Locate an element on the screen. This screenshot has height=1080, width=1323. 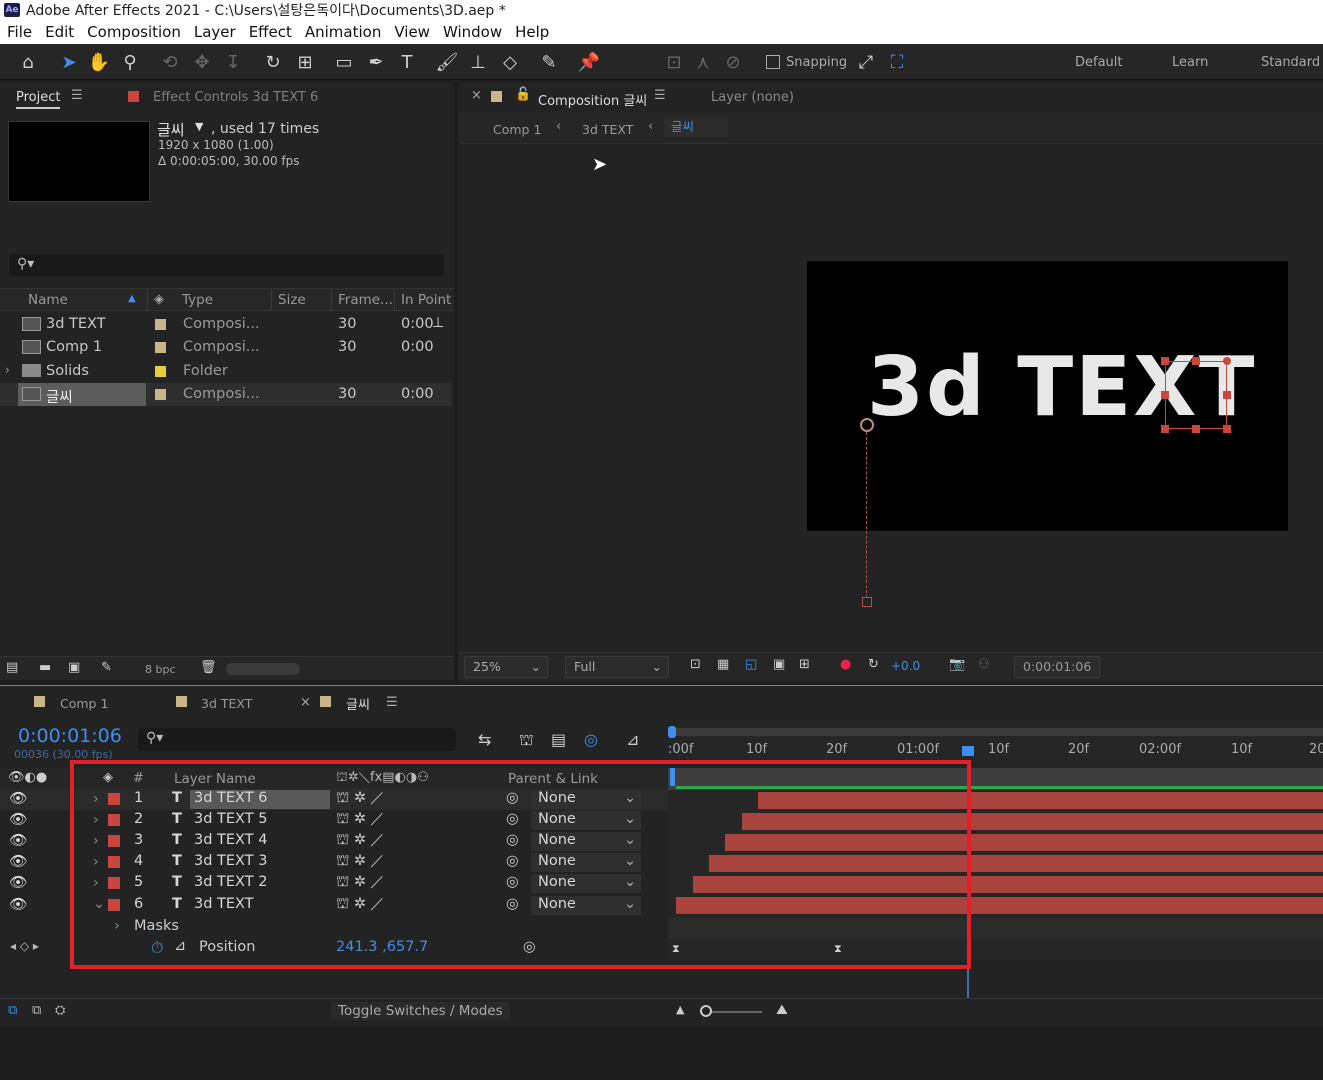
workspace-standard: Standard is located at coordinates (1290, 62).